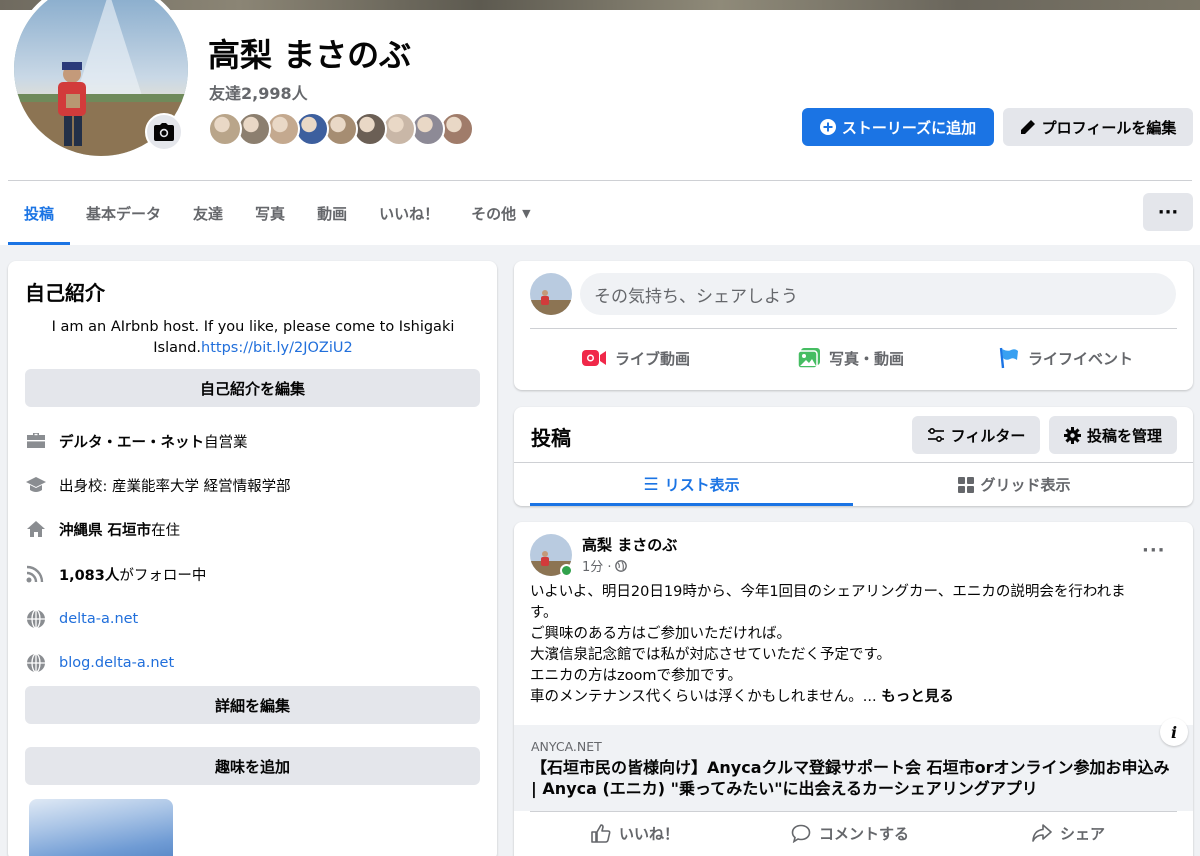  Describe the element at coordinates (494, 213) in the screenshot. I see `tab-label: その他` at that location.